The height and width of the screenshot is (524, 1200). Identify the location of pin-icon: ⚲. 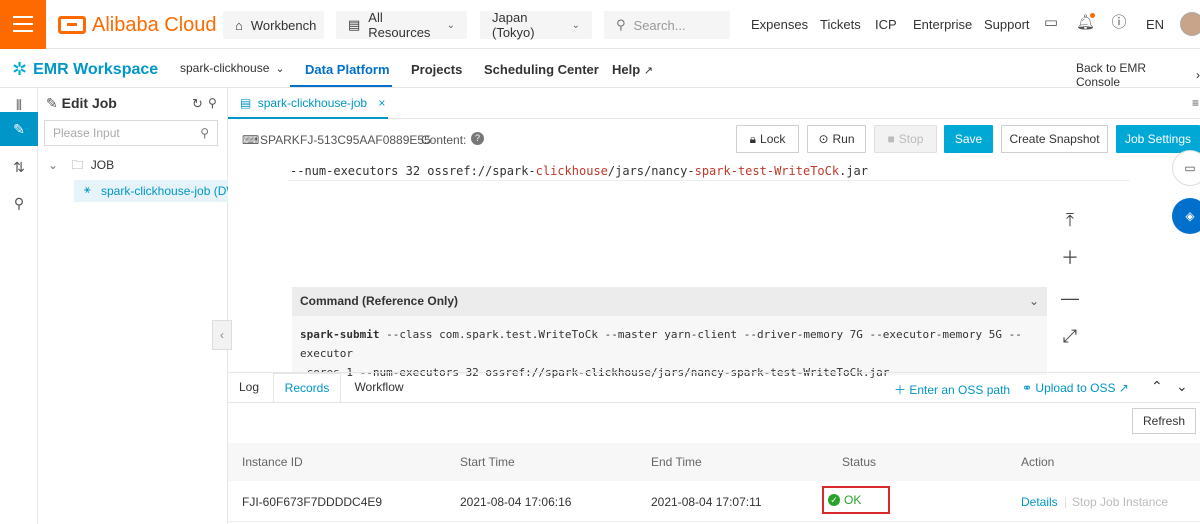
(212, 103).